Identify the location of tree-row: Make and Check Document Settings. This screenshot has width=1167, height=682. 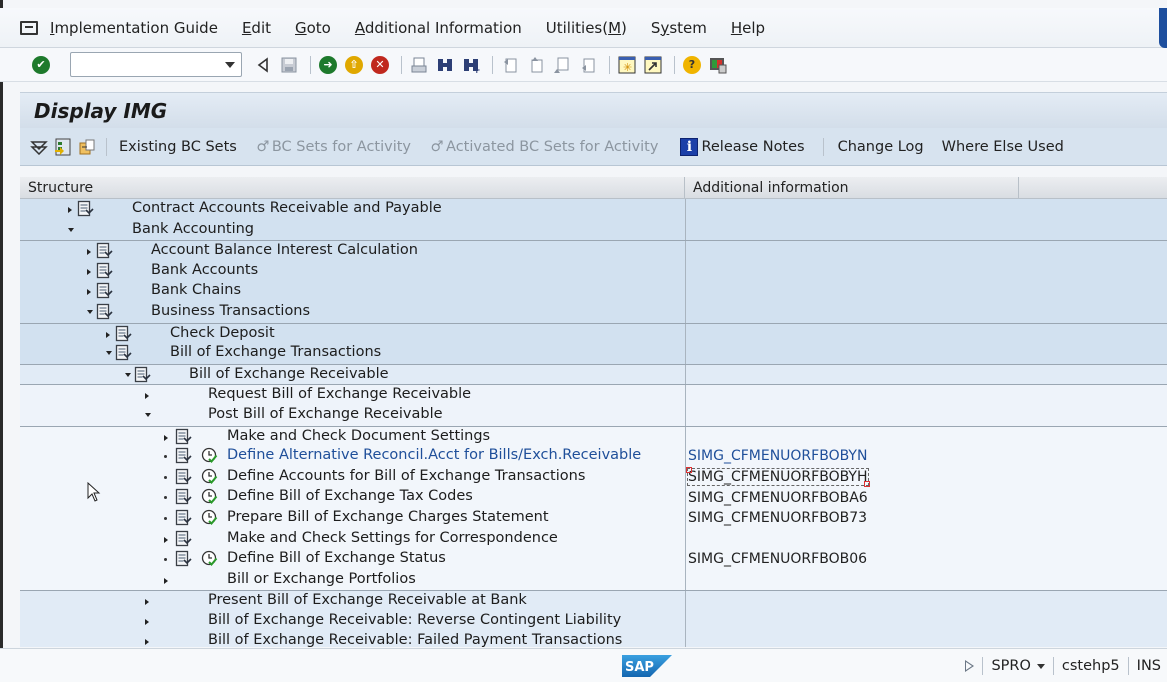
(593, 436).